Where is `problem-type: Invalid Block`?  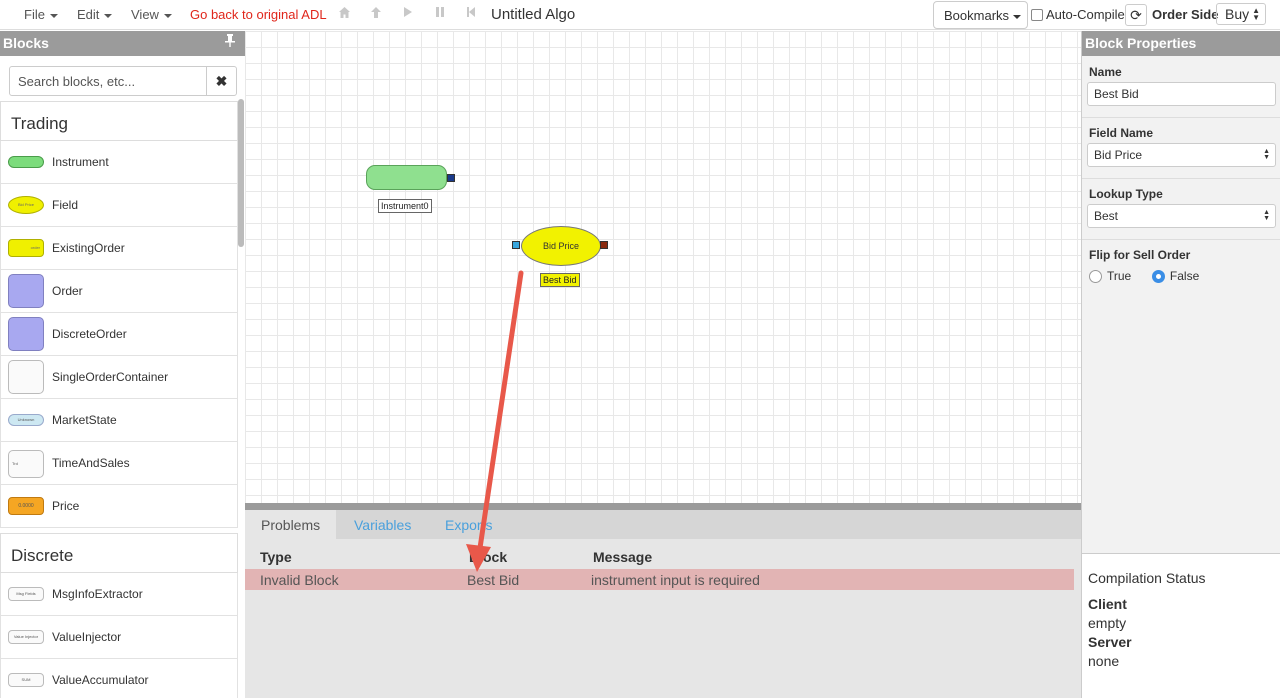 problem-type: Invalid Block is located at coordinates (299, 580).